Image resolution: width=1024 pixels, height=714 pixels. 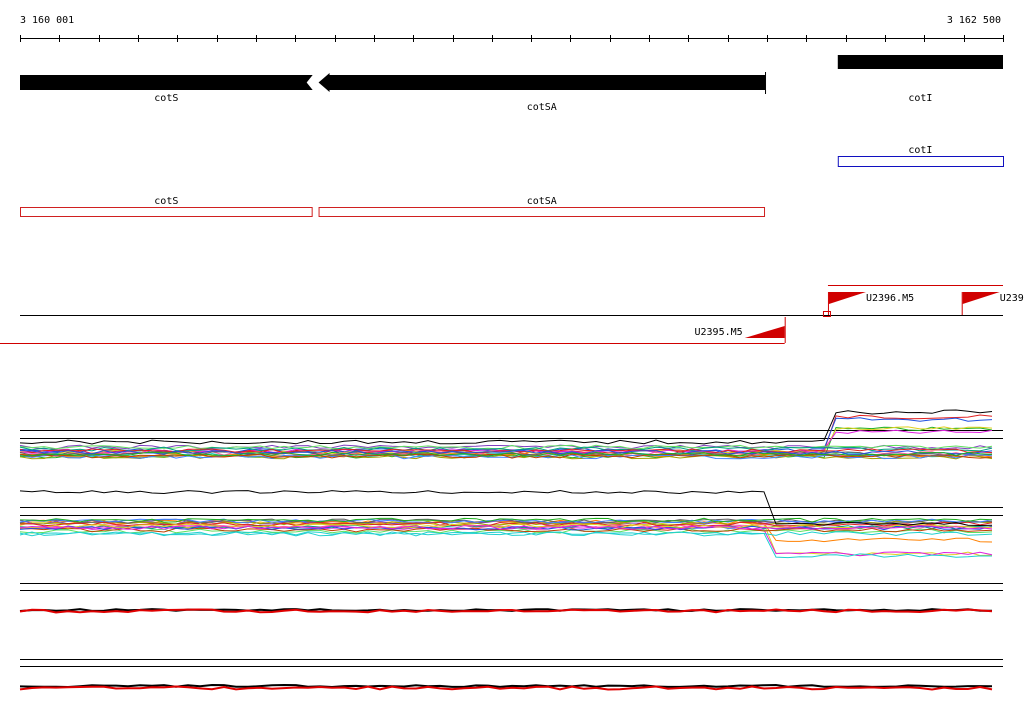 I want to click on gene-track: cotS cotSA cotI, so click(x=511, y=84).